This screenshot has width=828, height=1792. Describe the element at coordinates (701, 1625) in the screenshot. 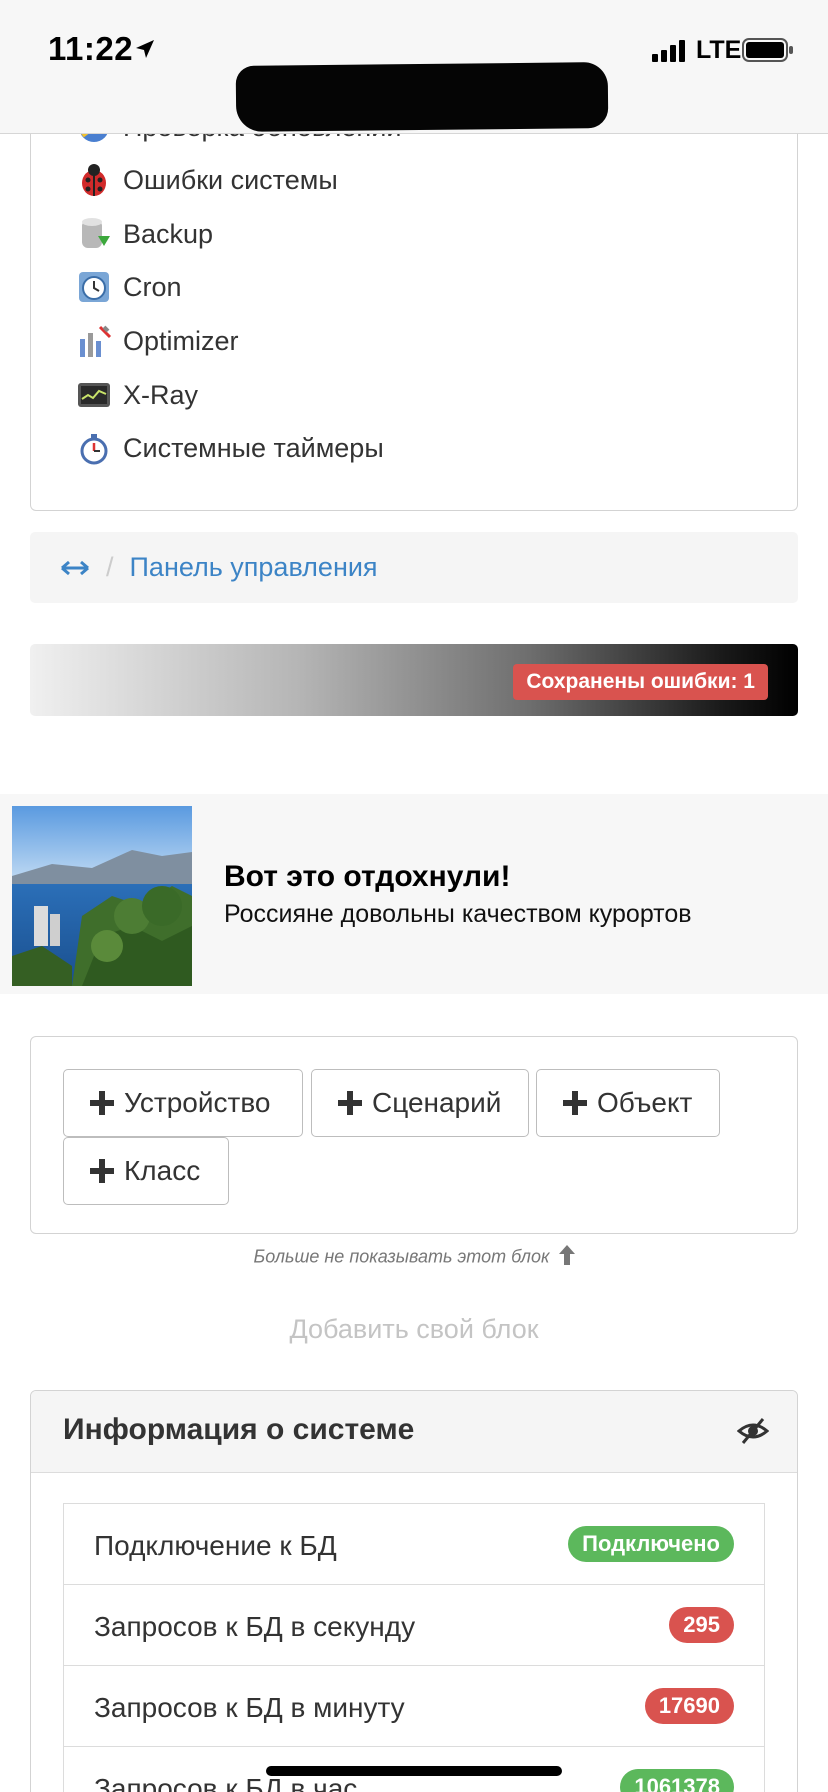

I see `count-badge: 295` at that location.